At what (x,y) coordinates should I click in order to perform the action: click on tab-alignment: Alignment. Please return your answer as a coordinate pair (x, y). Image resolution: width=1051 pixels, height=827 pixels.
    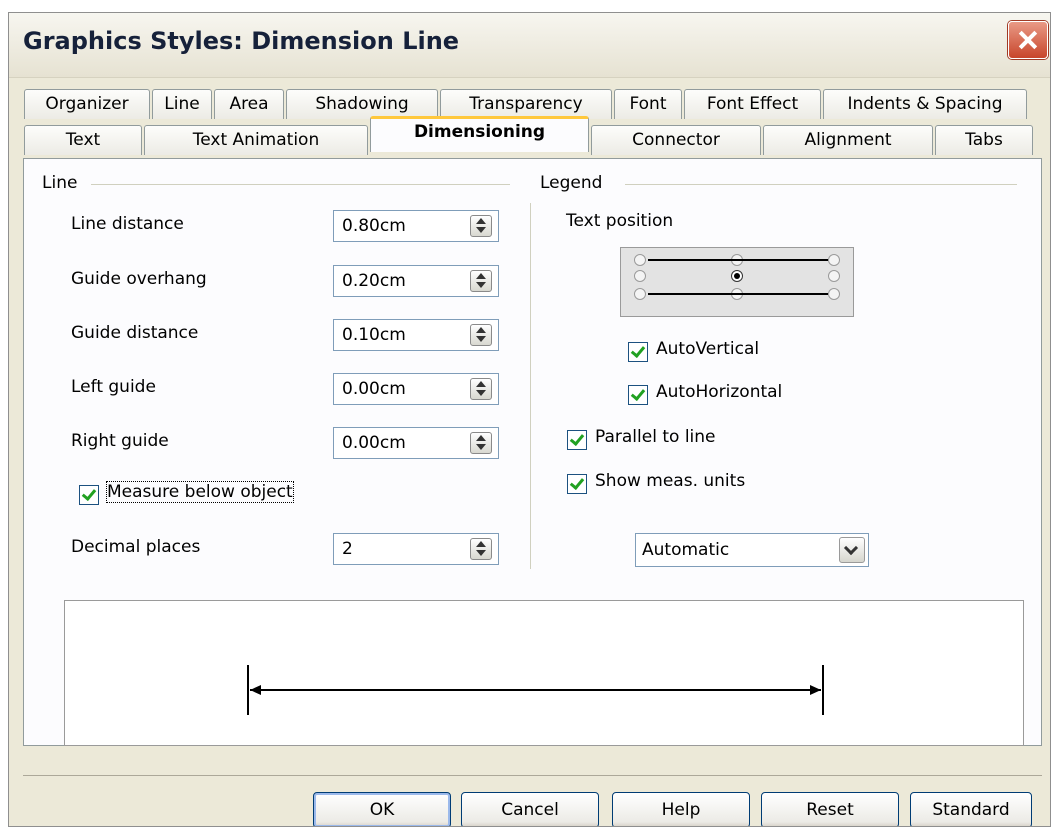
    Looking at the image, I should click on (848, 140).